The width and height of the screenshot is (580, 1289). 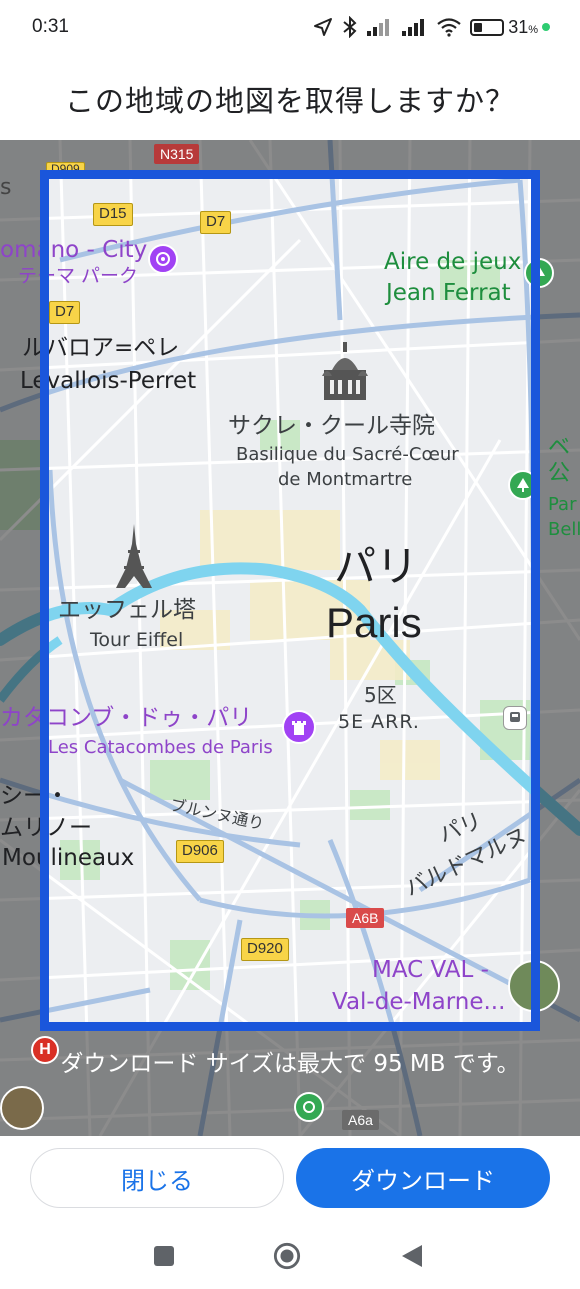 What do you see at coordinates (290, 30) in the screenshot?
I see `status-bar: 0:31 31%` at bounding box center [290, 30].